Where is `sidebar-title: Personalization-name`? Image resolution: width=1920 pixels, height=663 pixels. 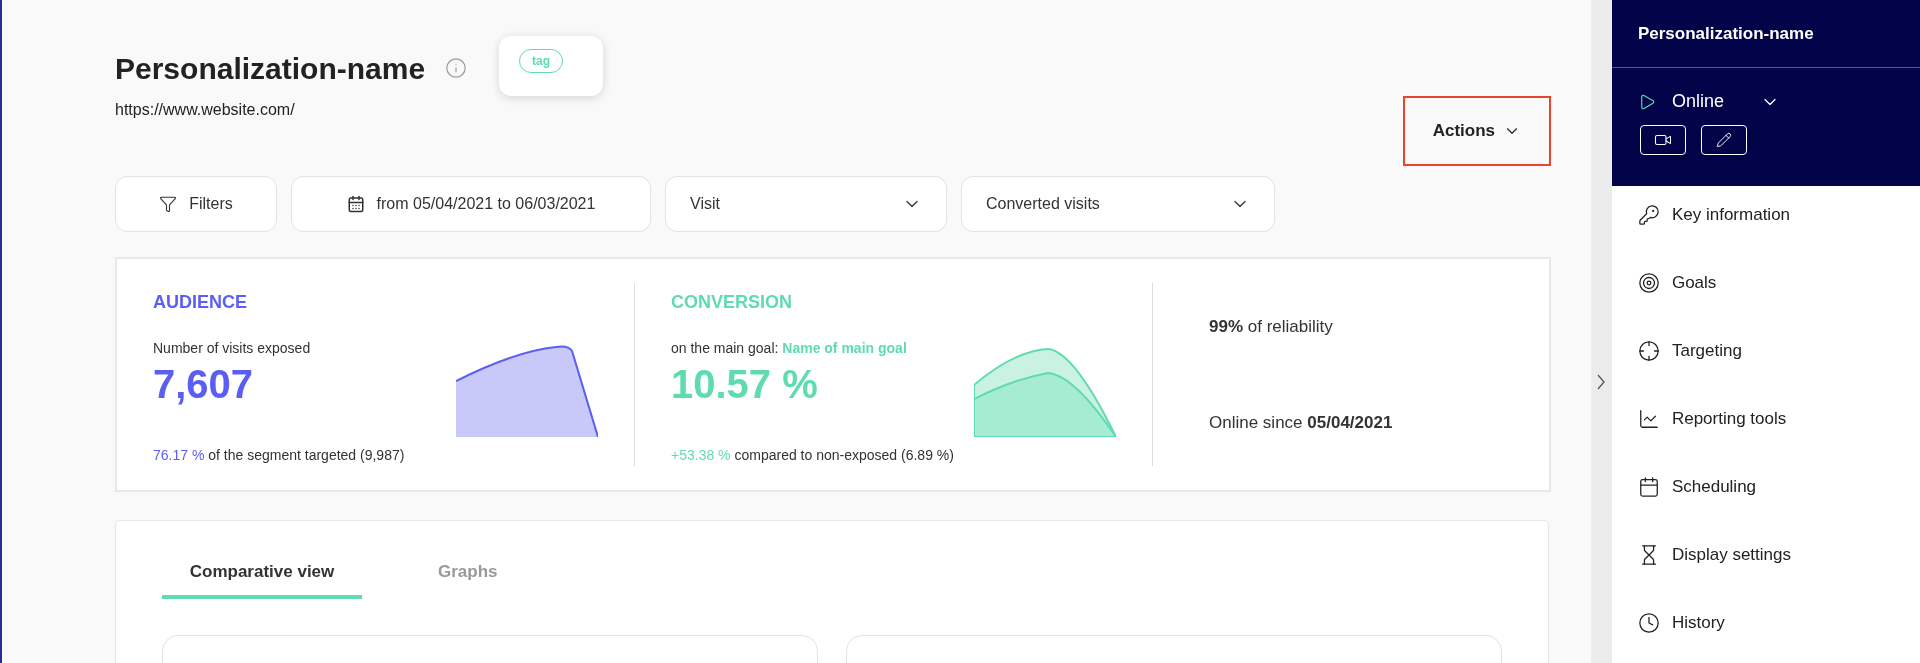 sidebar-title: Personalization-name is located at coordinates (1725, 33).